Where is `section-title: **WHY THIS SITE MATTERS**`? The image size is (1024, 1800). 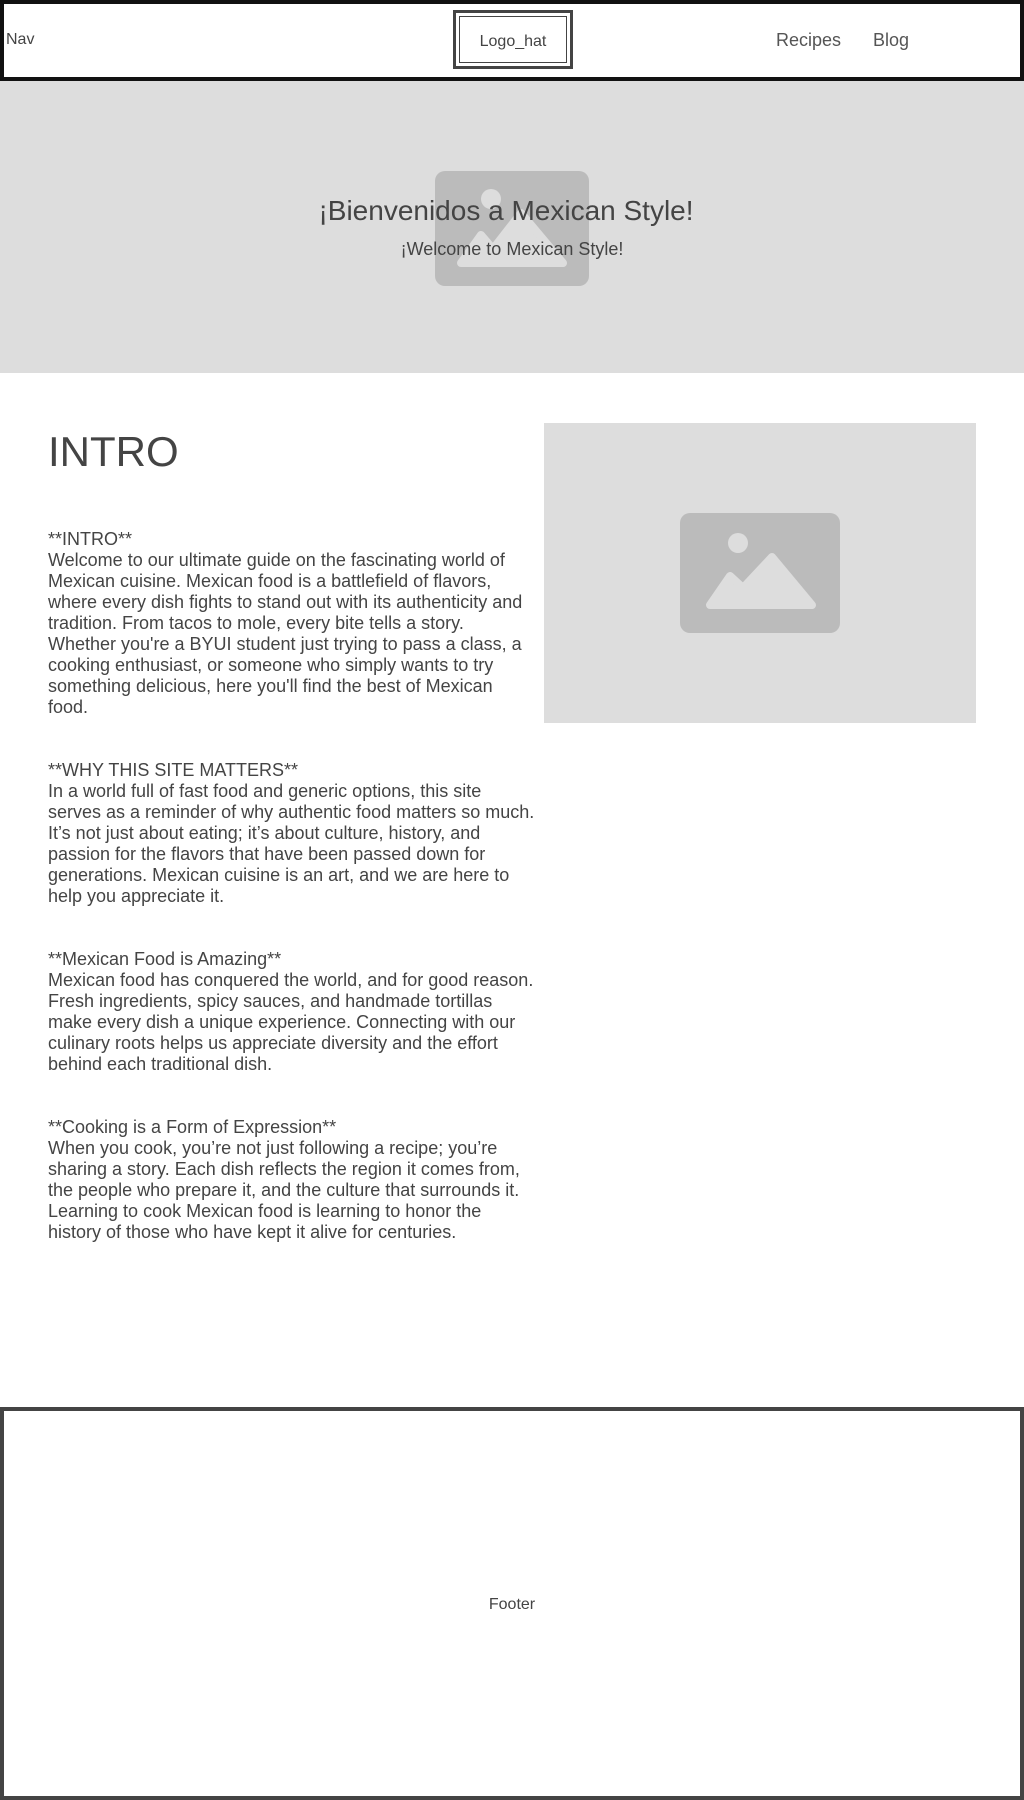 section-title: **WHY THIS SITE MATTERS** is located at coordinates (173, 770).